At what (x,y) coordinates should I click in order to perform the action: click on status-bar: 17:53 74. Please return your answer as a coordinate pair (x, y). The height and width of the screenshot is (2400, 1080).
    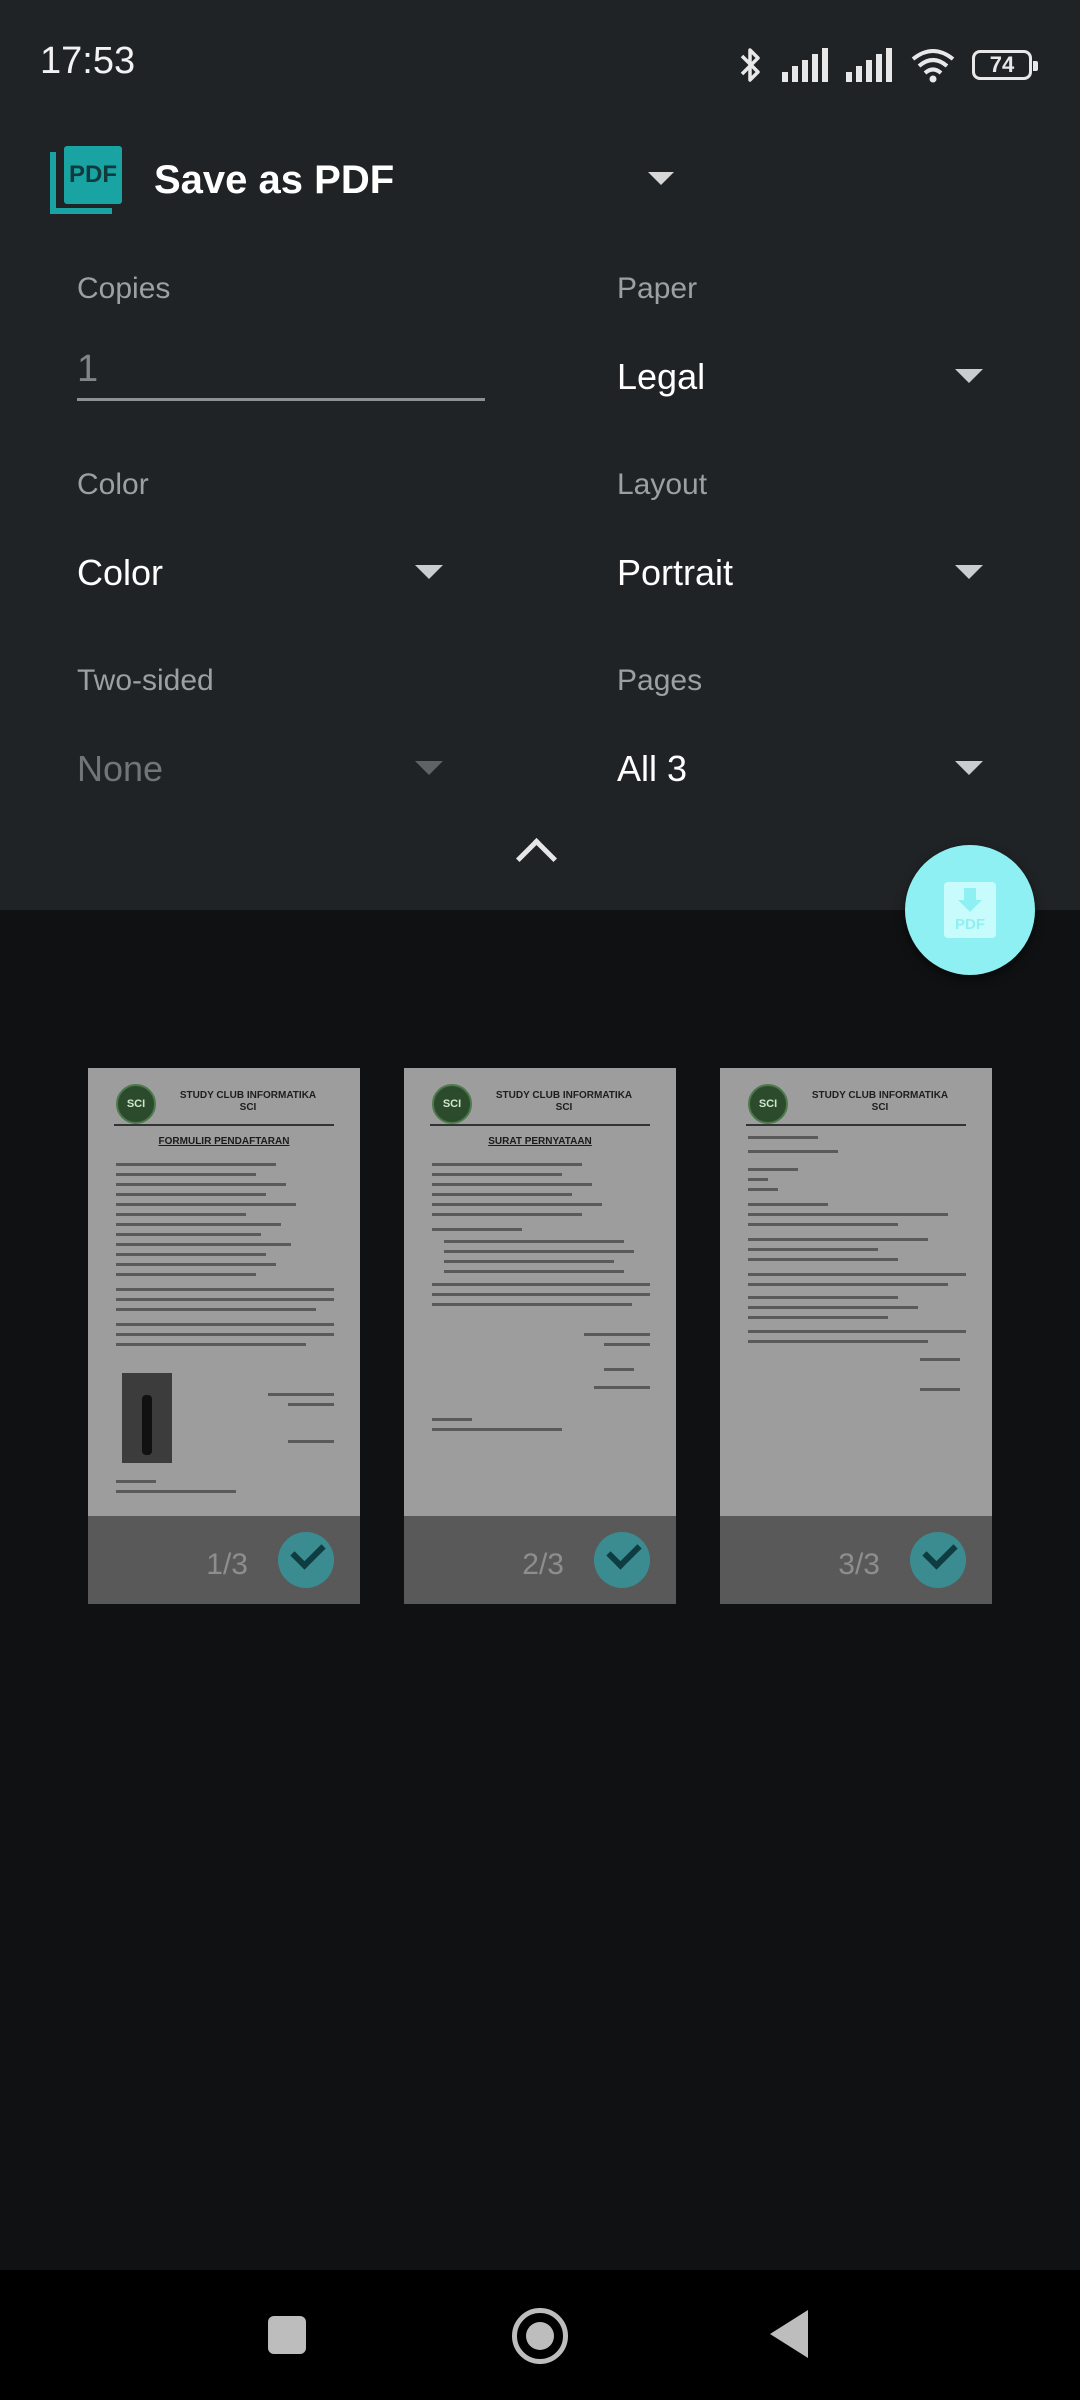
    Looking at the image, I should click on (540, 65).